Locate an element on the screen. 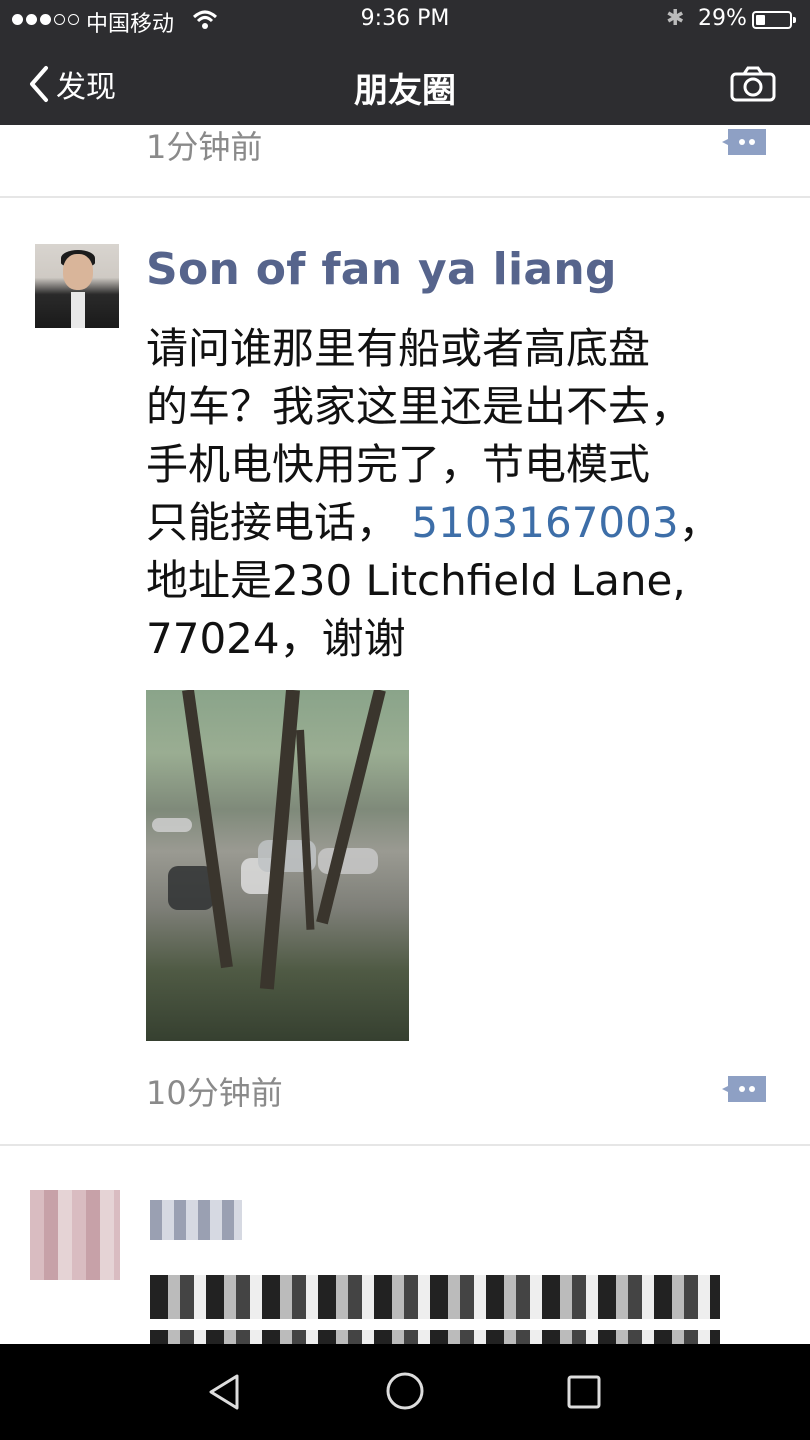 This screenshot has height=1440, width=810. author-name-blurred is located at coordinates (196, 1220).